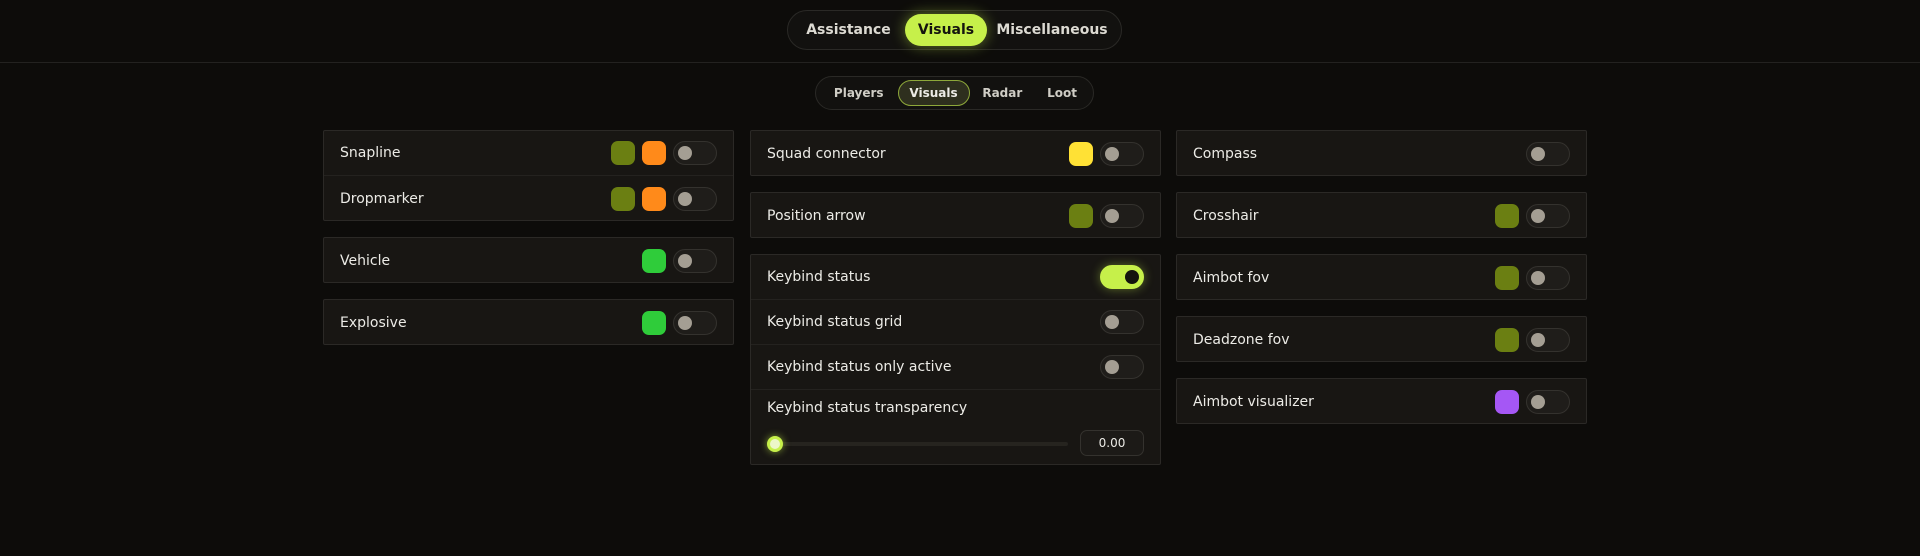 Image resolution: width=1920 pixels, height=556 pixels. Describe the element at coordinates (1548, 277) in the screenshot. I see `aimbot-fov-toggle` at that location.